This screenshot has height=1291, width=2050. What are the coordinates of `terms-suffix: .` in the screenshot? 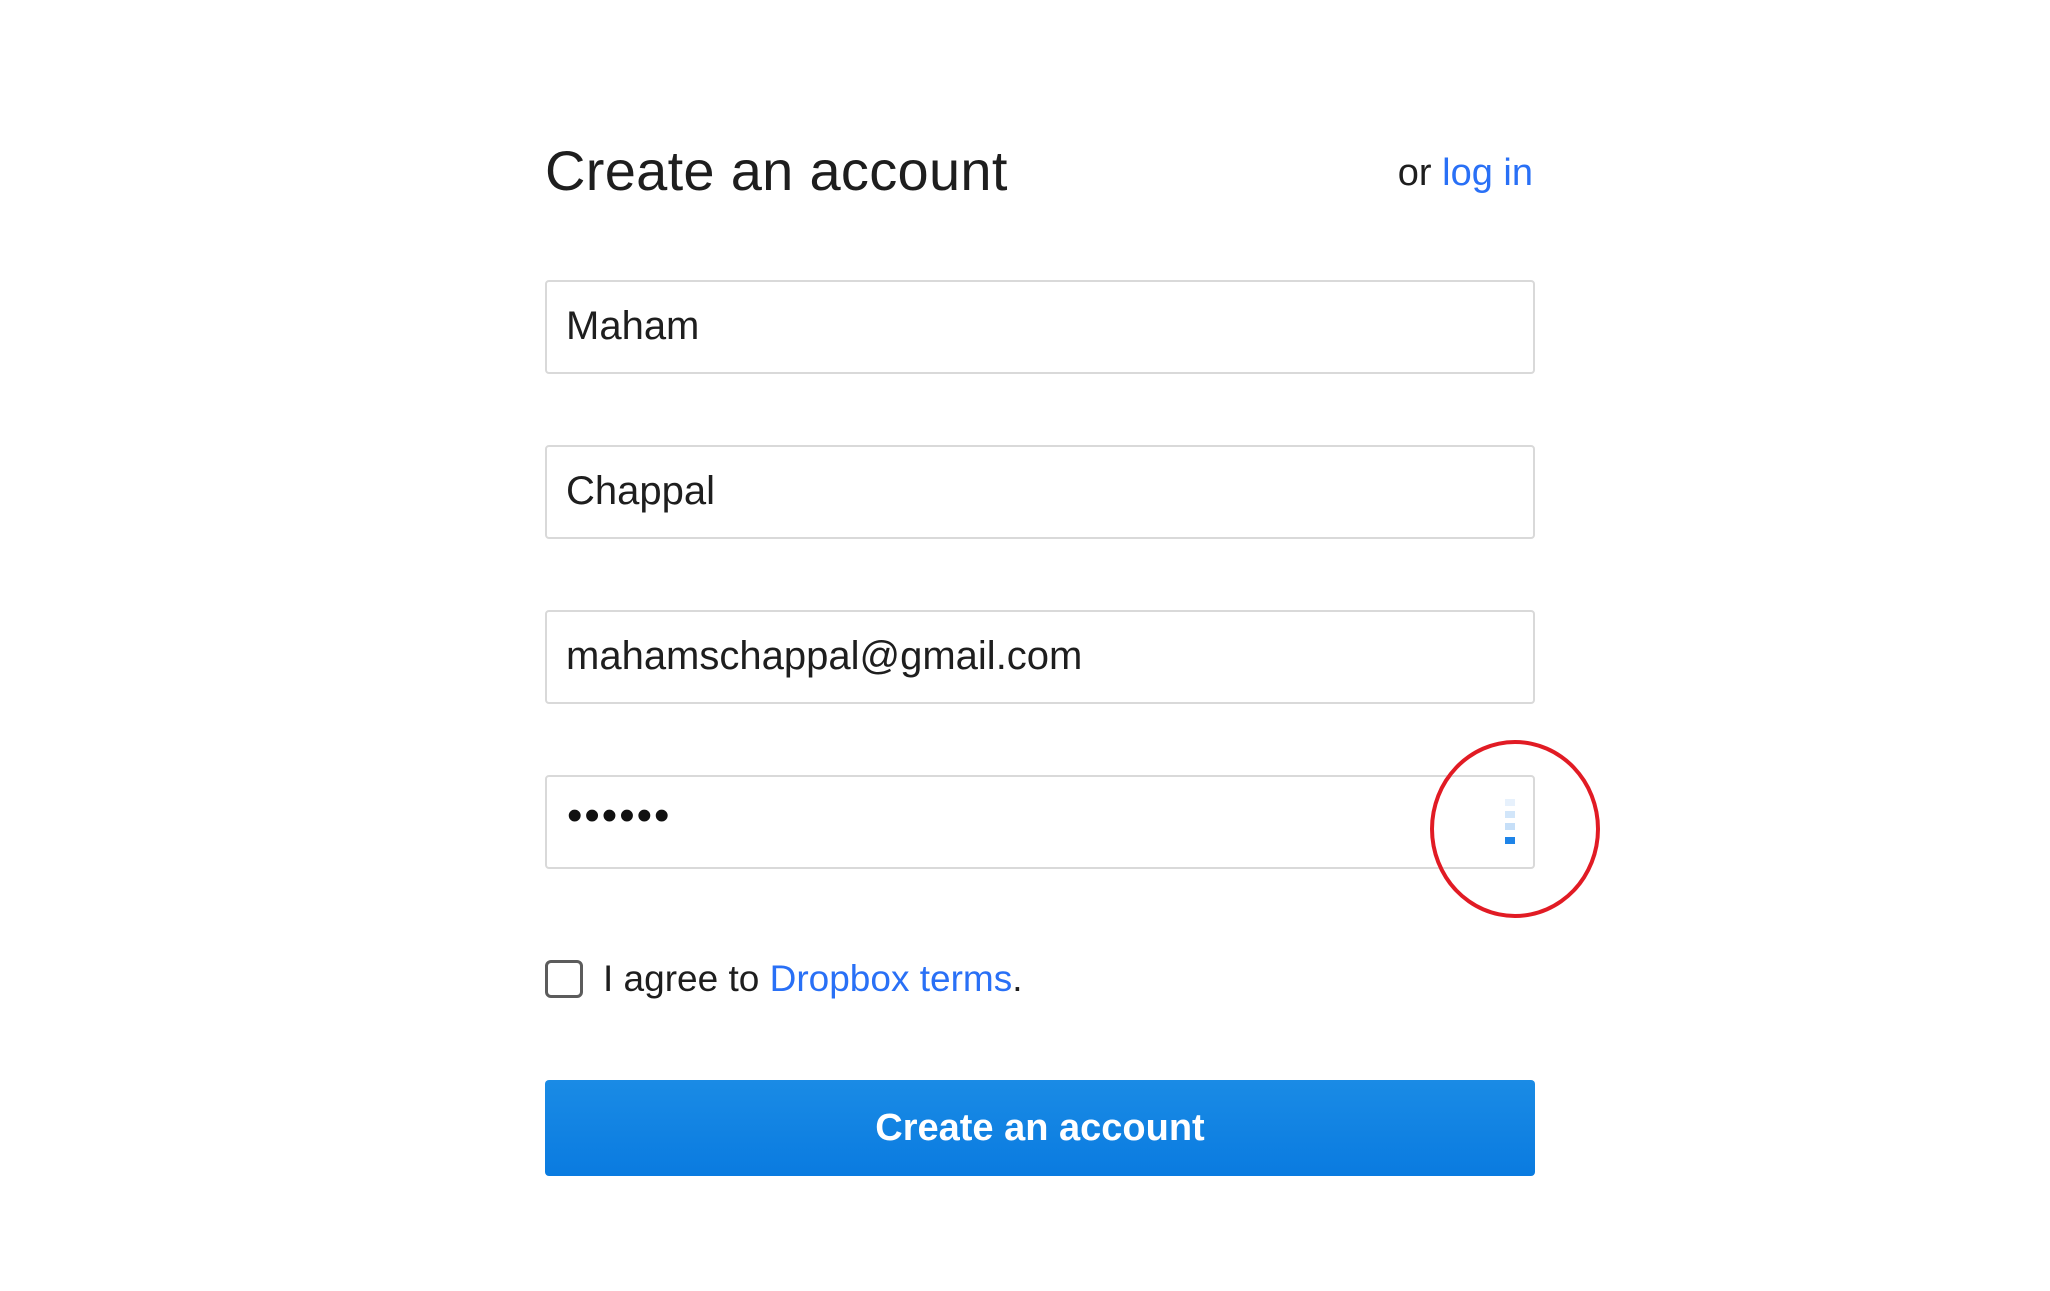 It's located at (1017, 978).